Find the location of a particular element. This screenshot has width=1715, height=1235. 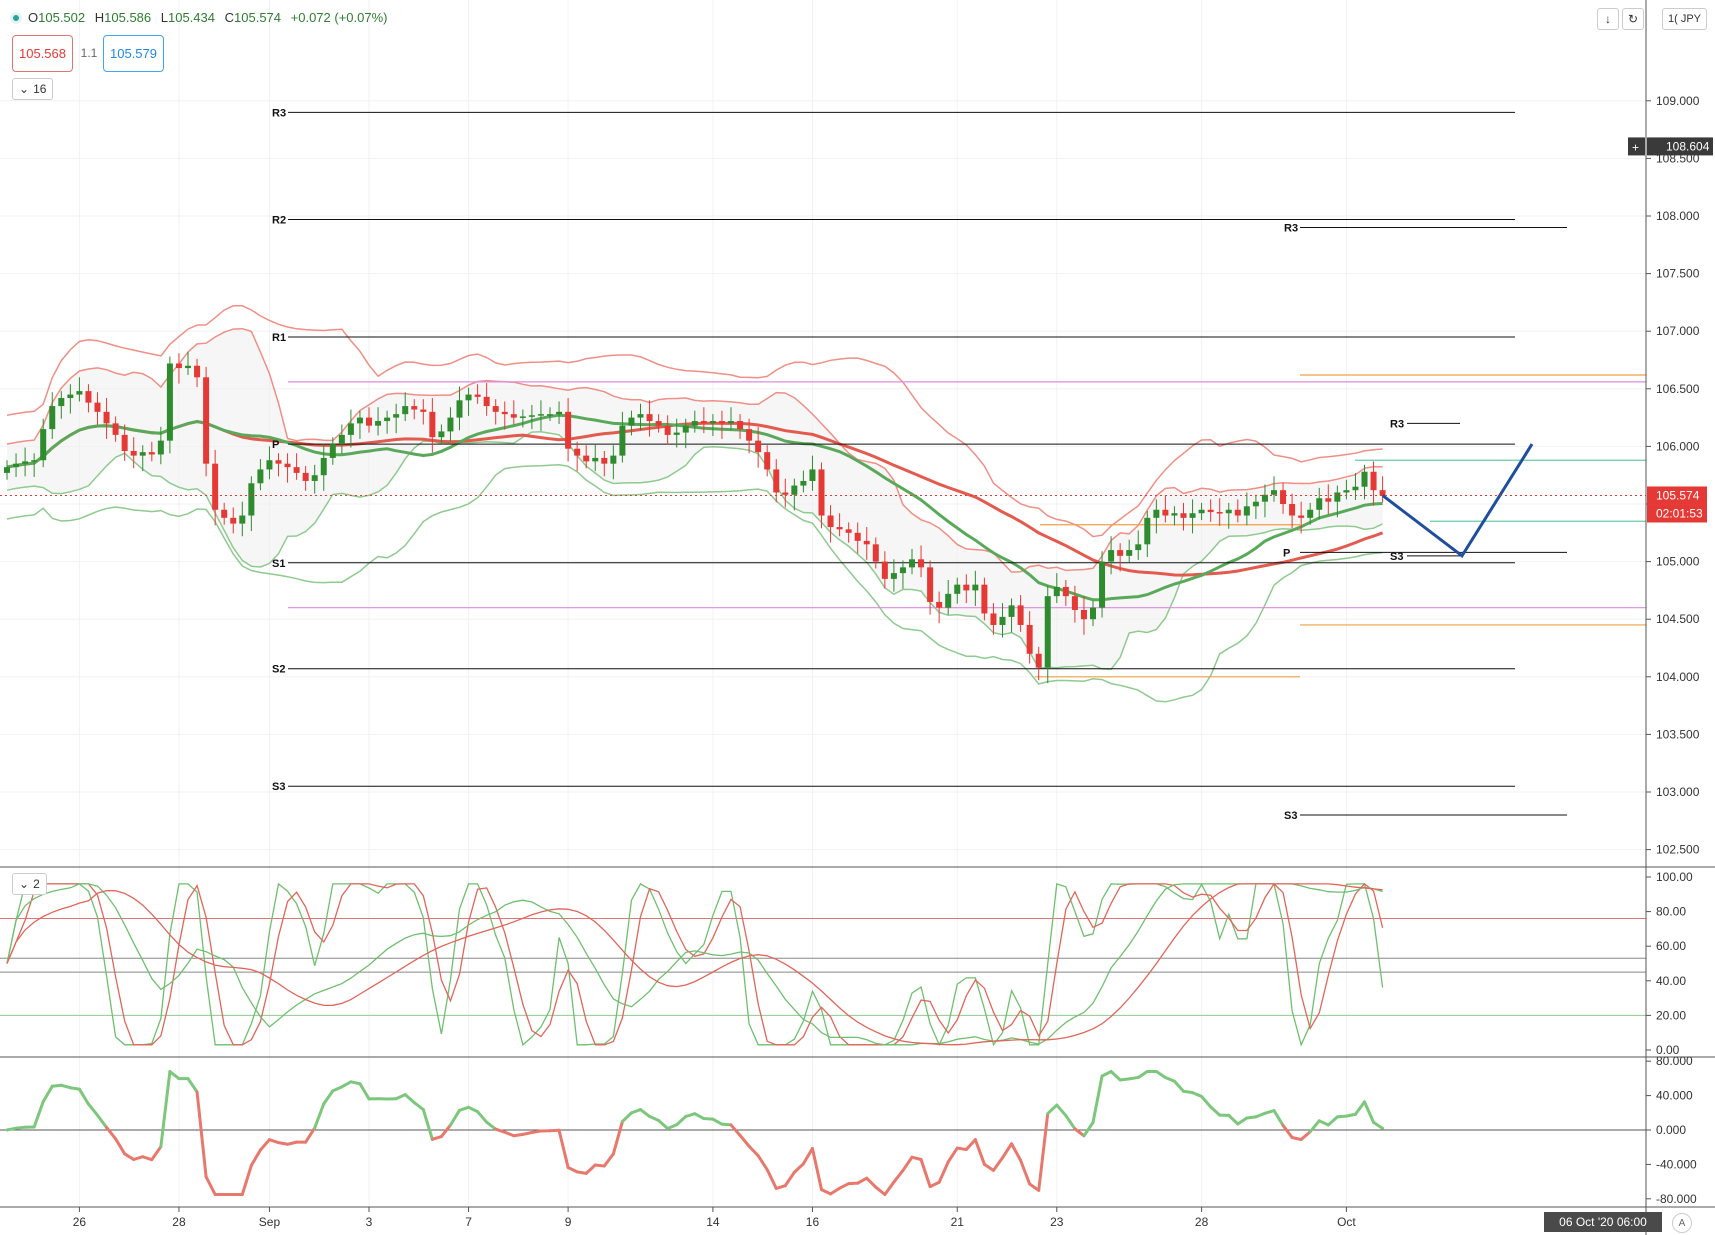

price-tick-label: 107.500 is located at coordinates (1678, 274).